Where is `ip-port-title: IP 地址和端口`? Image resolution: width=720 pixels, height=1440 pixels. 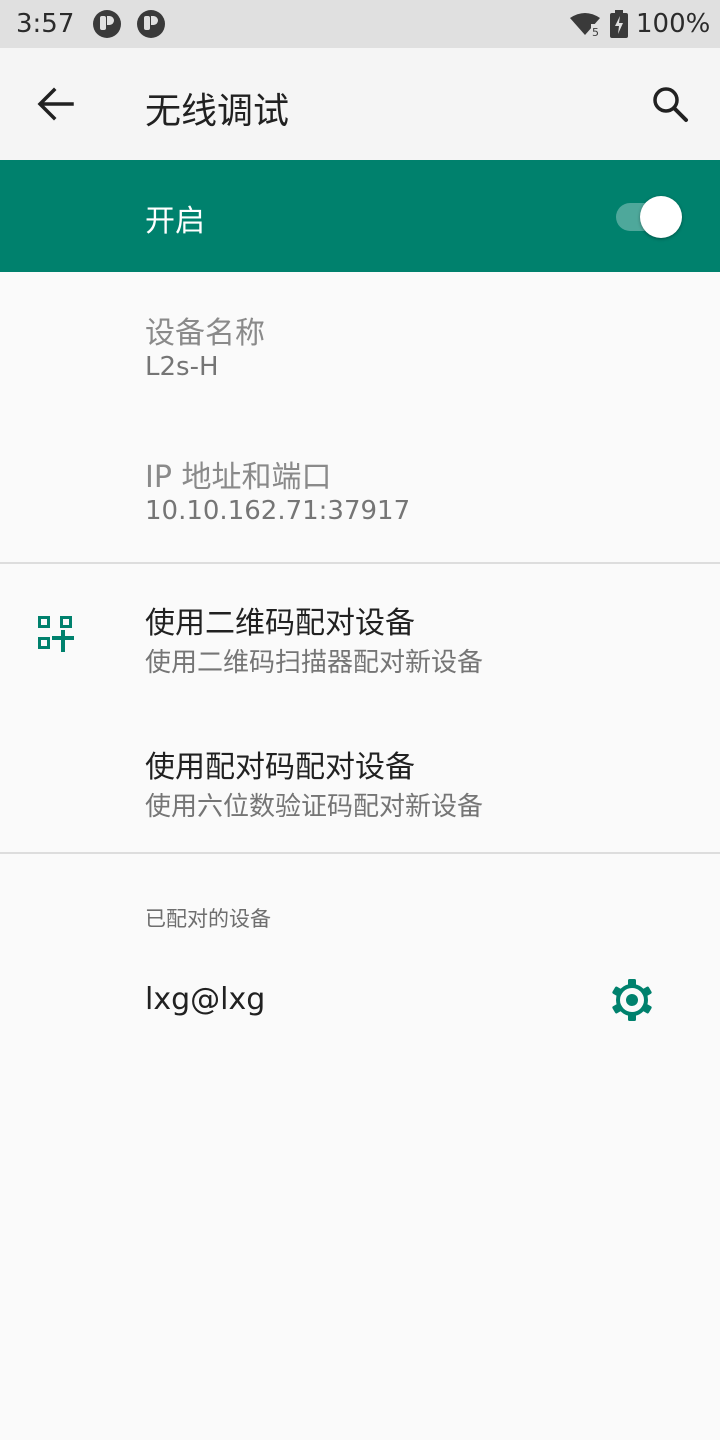 ip-port-title: IP 地址和端口 is located at coordinates (238, 477).